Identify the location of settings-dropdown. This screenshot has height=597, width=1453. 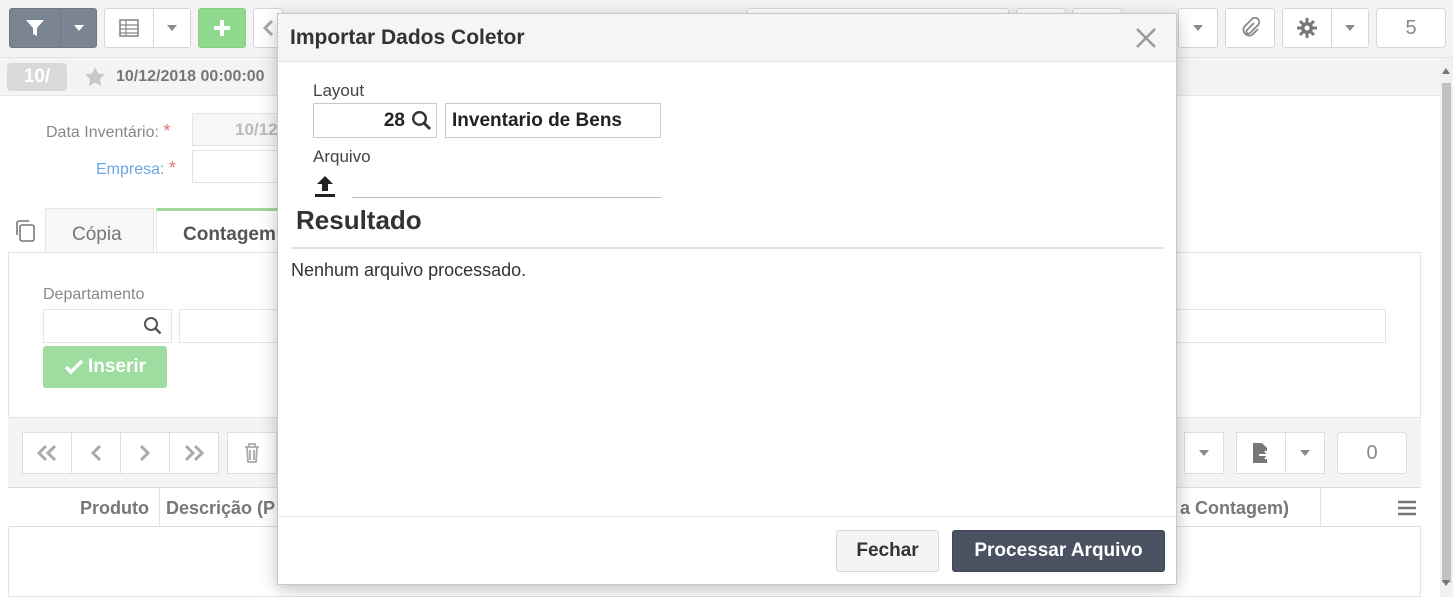
(1350, 28).